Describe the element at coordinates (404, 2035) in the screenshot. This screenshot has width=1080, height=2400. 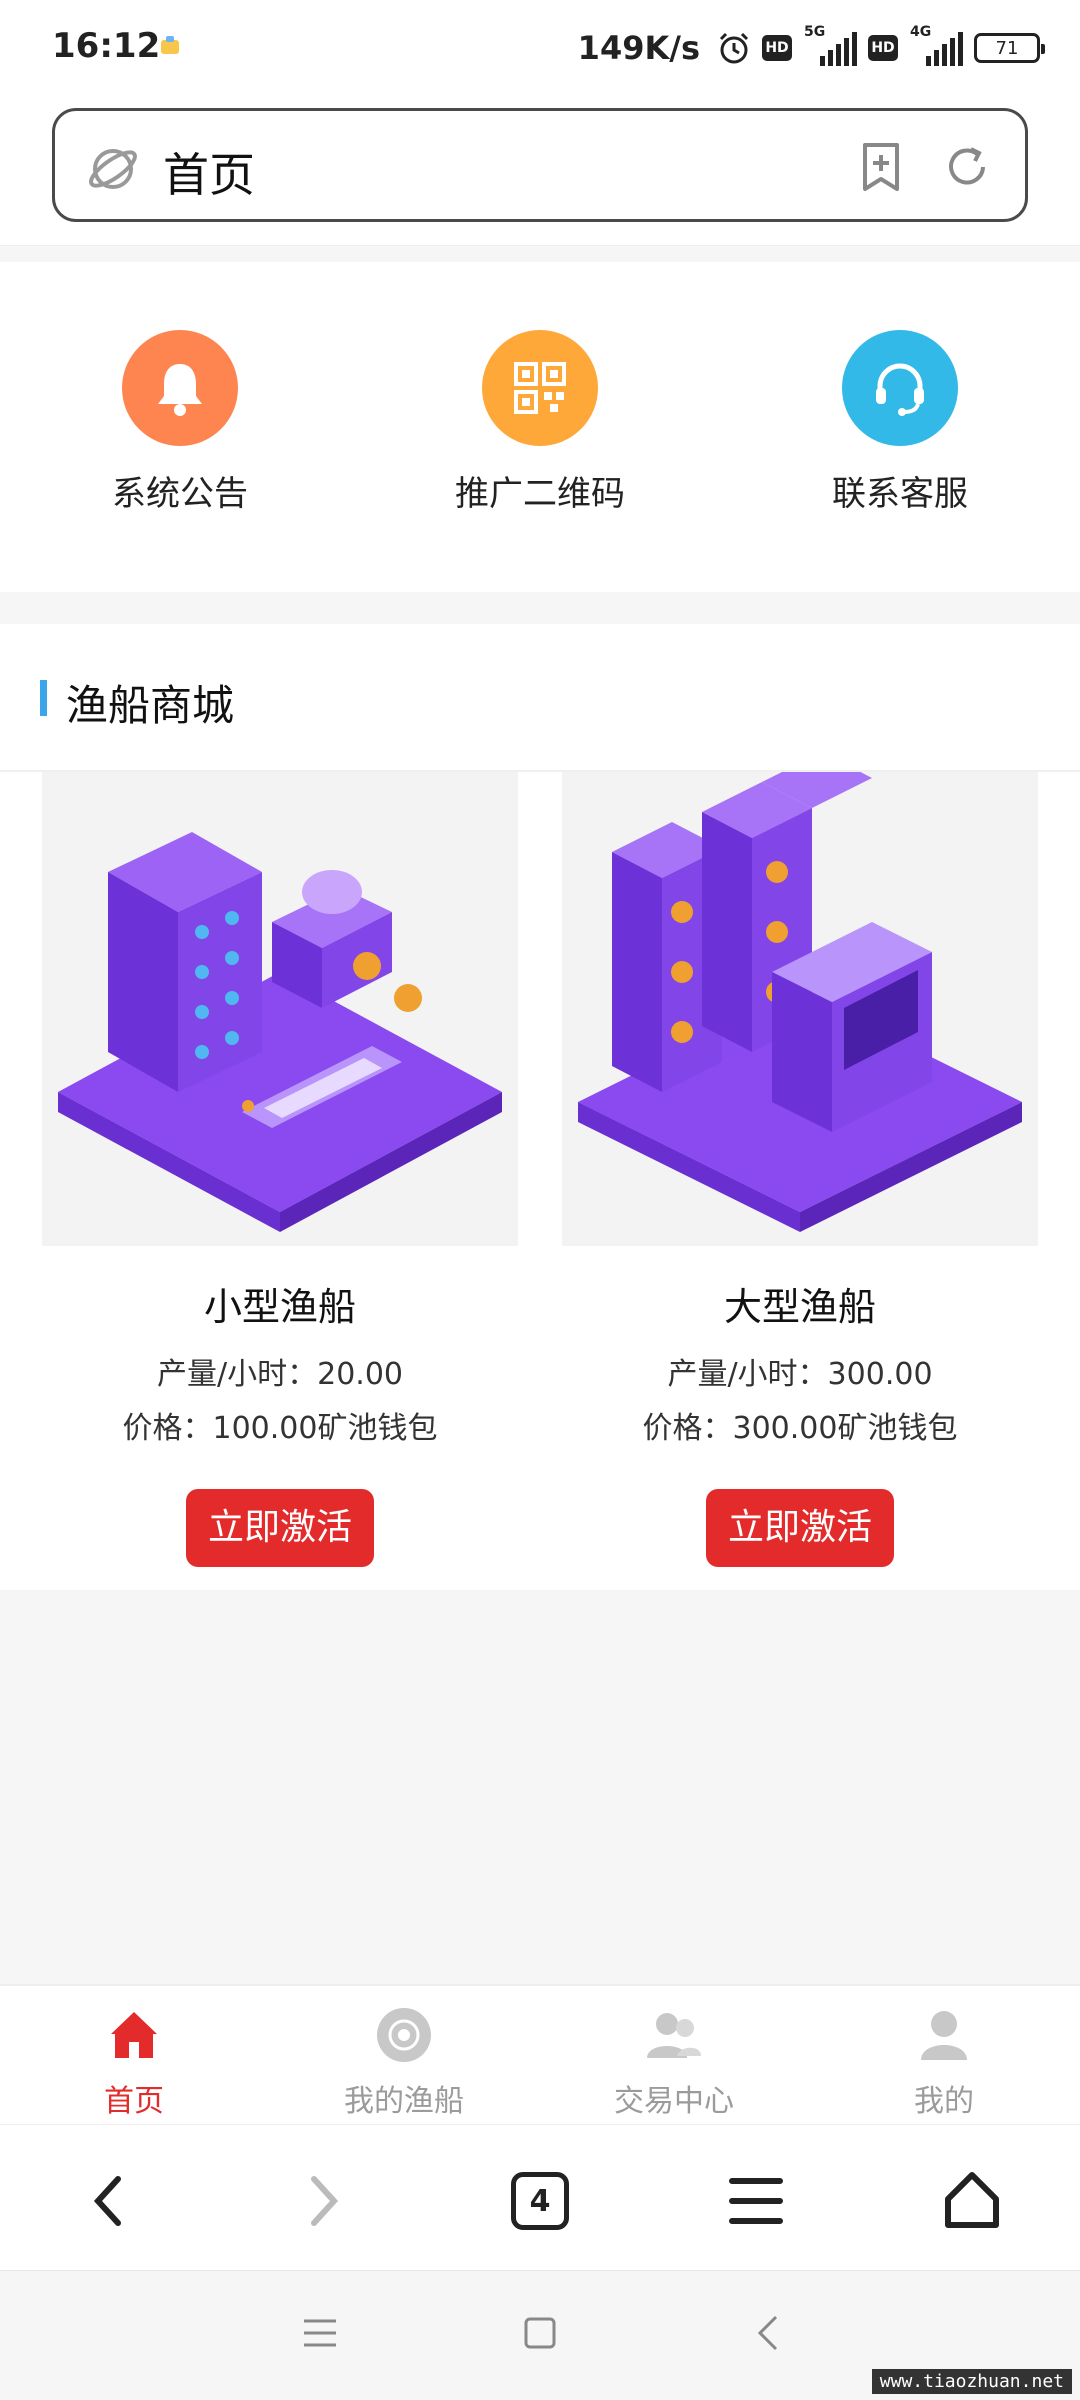
I see `boat-icon` at that location.